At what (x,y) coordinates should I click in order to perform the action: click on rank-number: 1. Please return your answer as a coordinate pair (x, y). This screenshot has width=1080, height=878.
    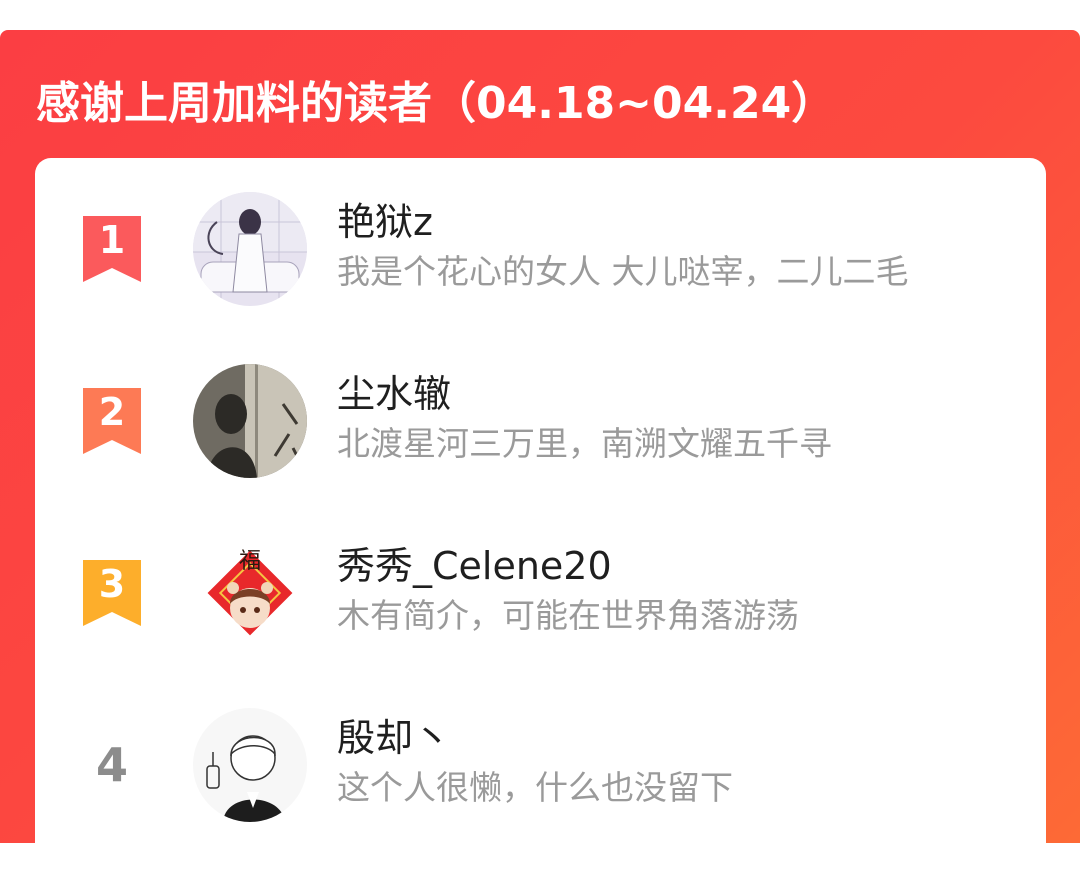
    Looking at the image, I should click on (112, 240).